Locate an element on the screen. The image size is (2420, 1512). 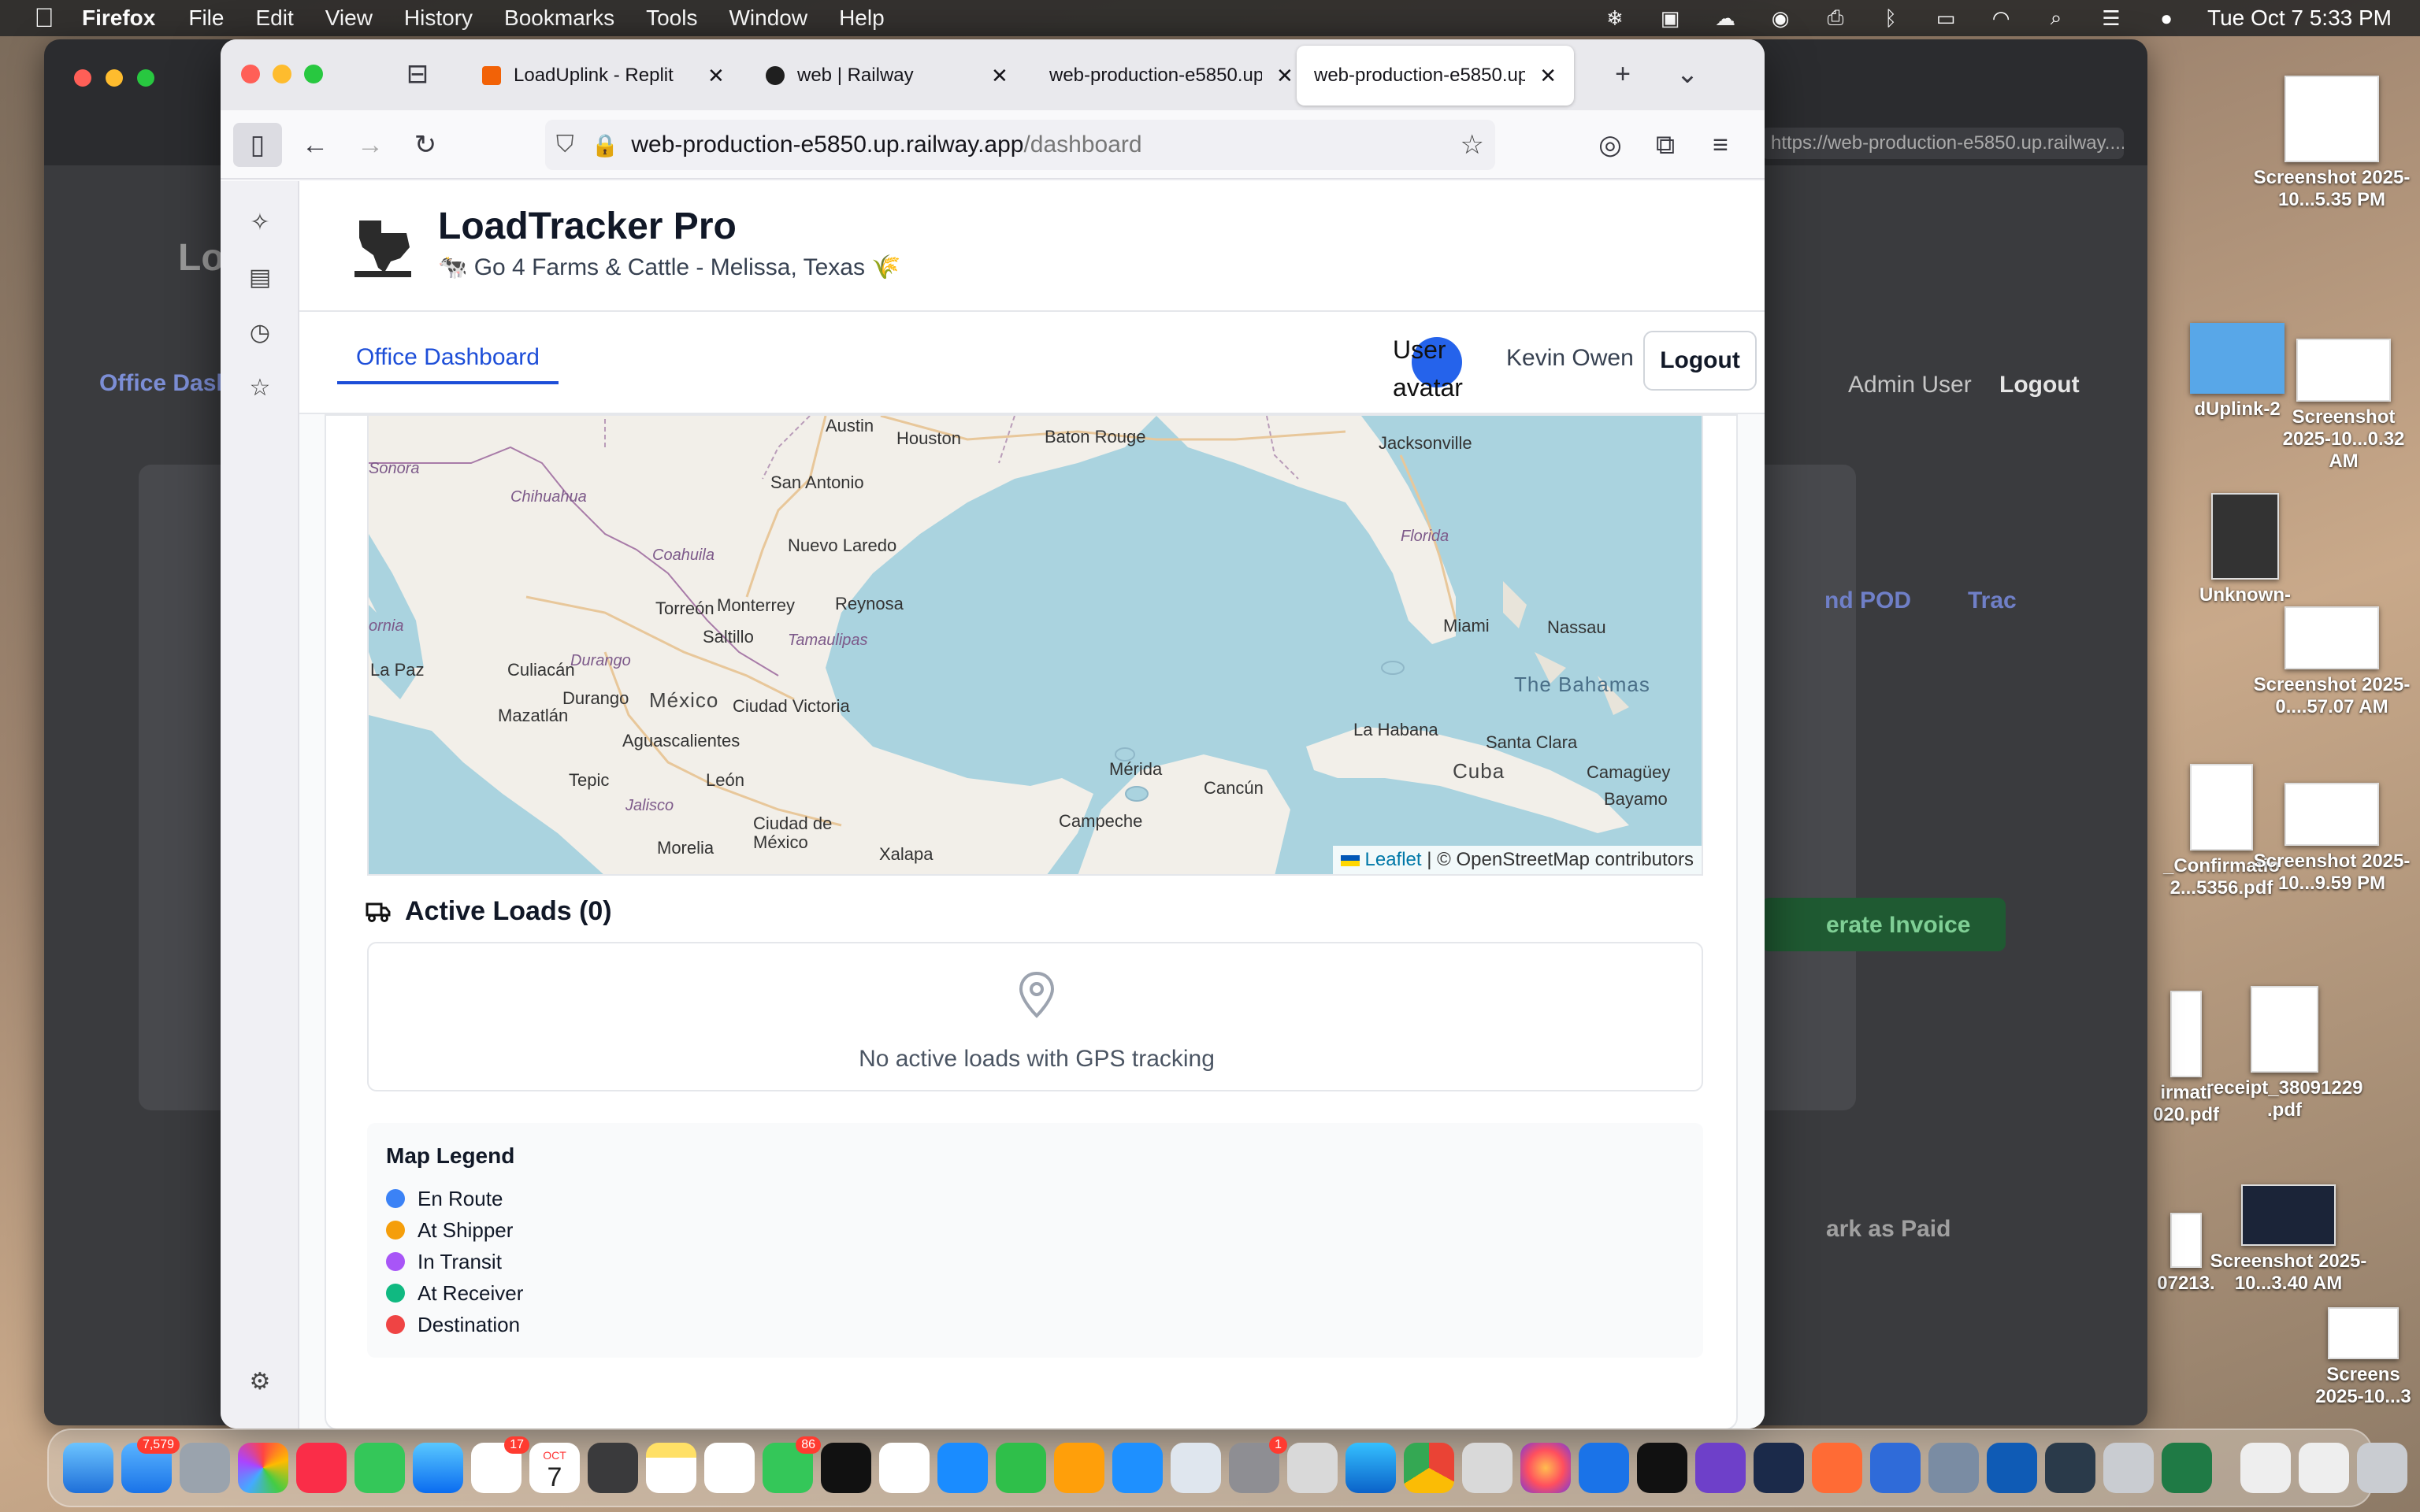
desktop-pdf-file: irmati 020.pdf is located at coordinates (2186, 1058).